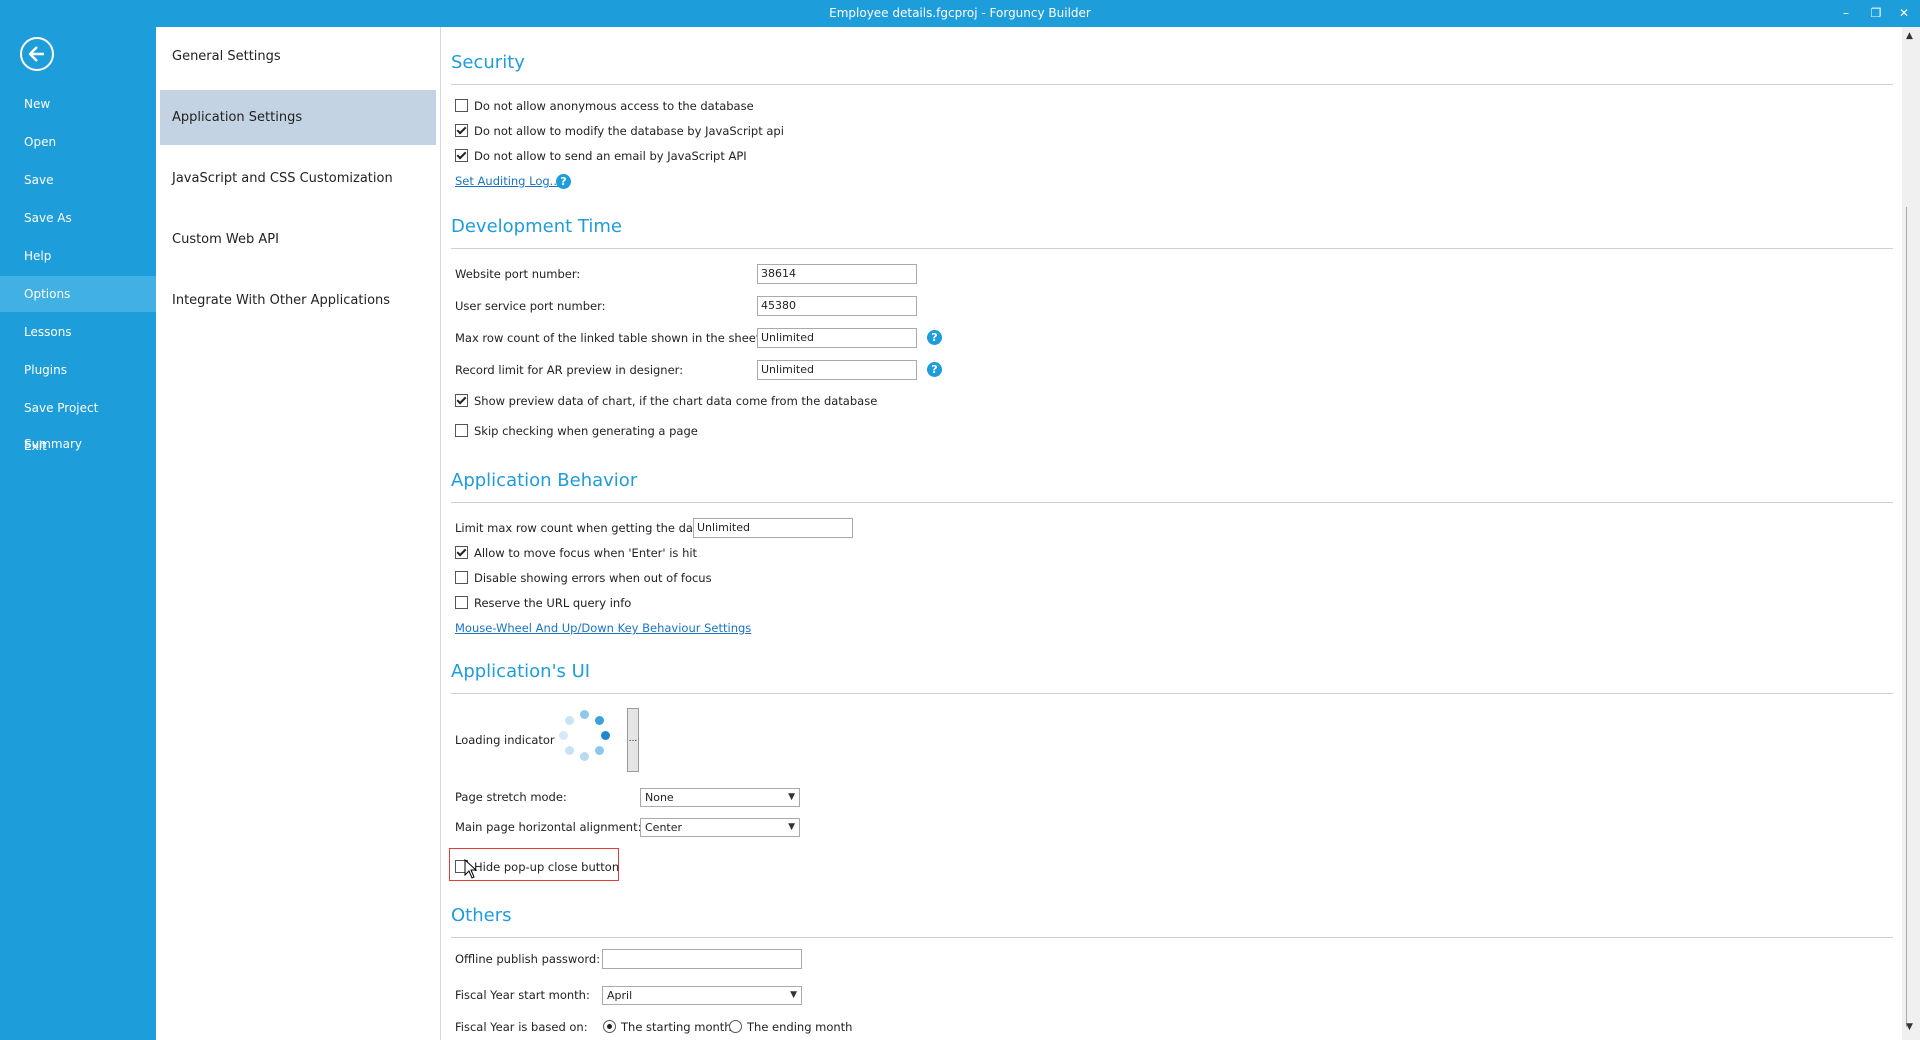 The image size is (1920, 1040). I want to click on section-title-security: Security, so click(488, 62).